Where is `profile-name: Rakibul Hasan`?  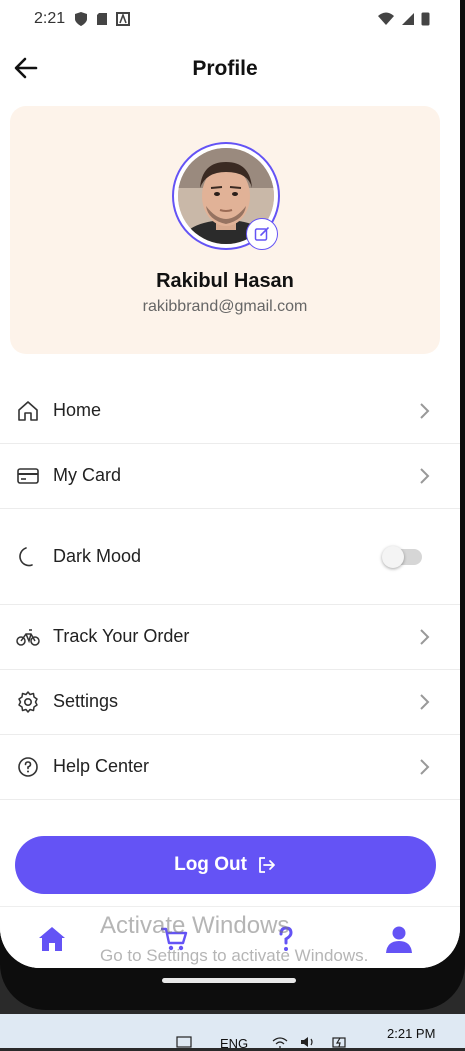 profile-name: Rakibul Hasan is located at coordinates (225, 281).